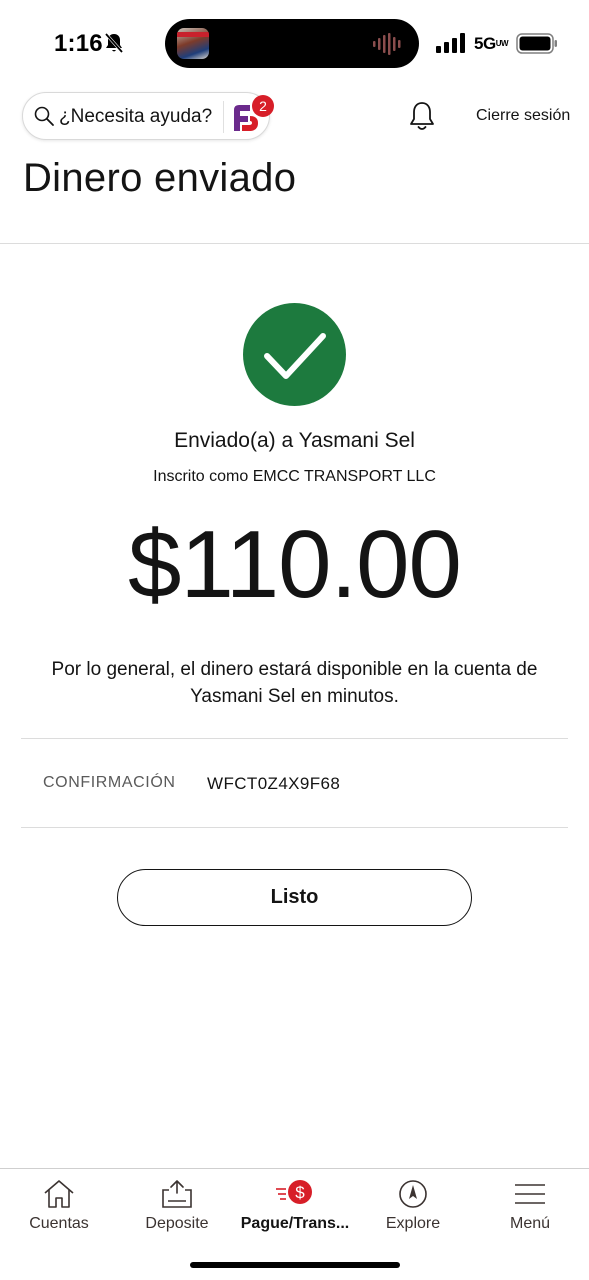 This screenshot has width=589, height=1280. I want to click on nav-label: Explore, so click(413, 1223).